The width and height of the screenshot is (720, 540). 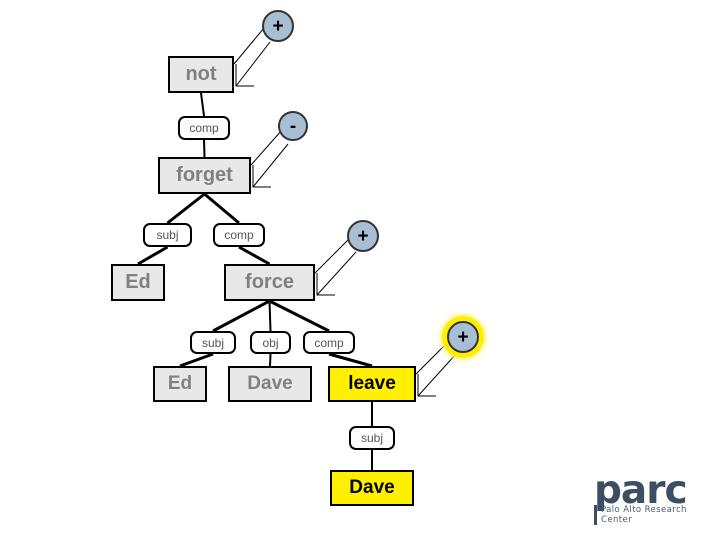 I want to click on parc-tagline: Palo Alto Research Center, so click(x=657, y=515).